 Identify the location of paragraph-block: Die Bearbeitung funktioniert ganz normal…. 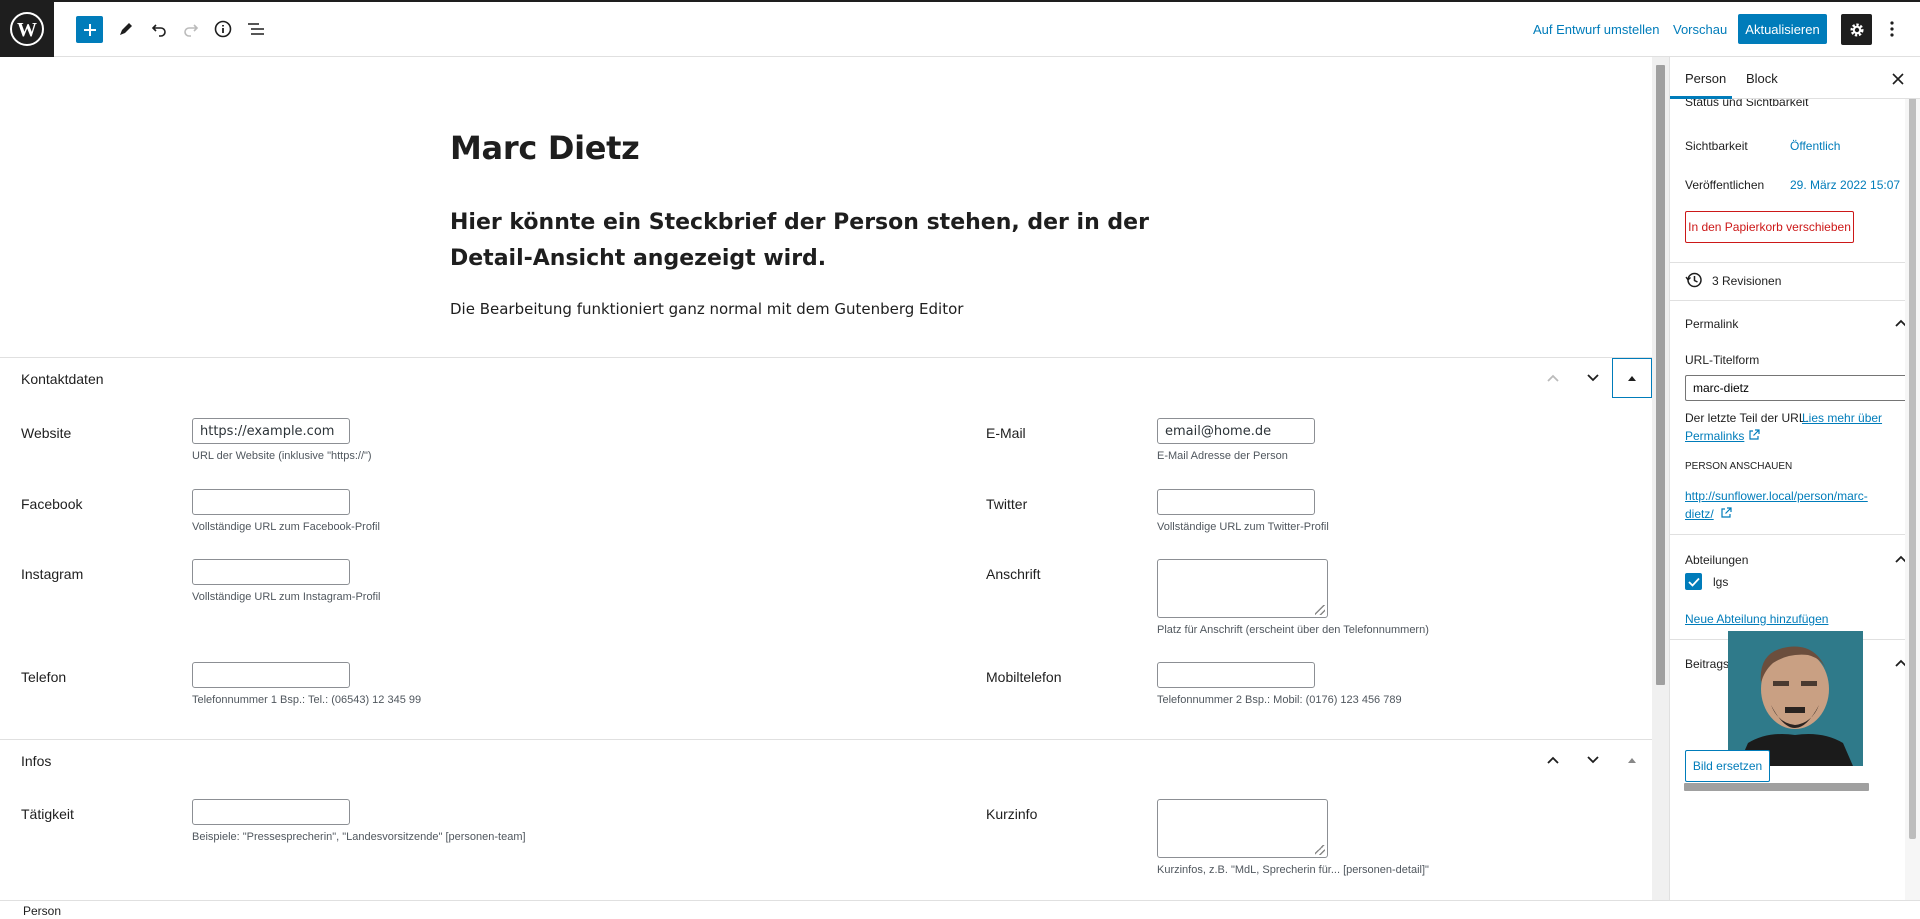
(706, 309).